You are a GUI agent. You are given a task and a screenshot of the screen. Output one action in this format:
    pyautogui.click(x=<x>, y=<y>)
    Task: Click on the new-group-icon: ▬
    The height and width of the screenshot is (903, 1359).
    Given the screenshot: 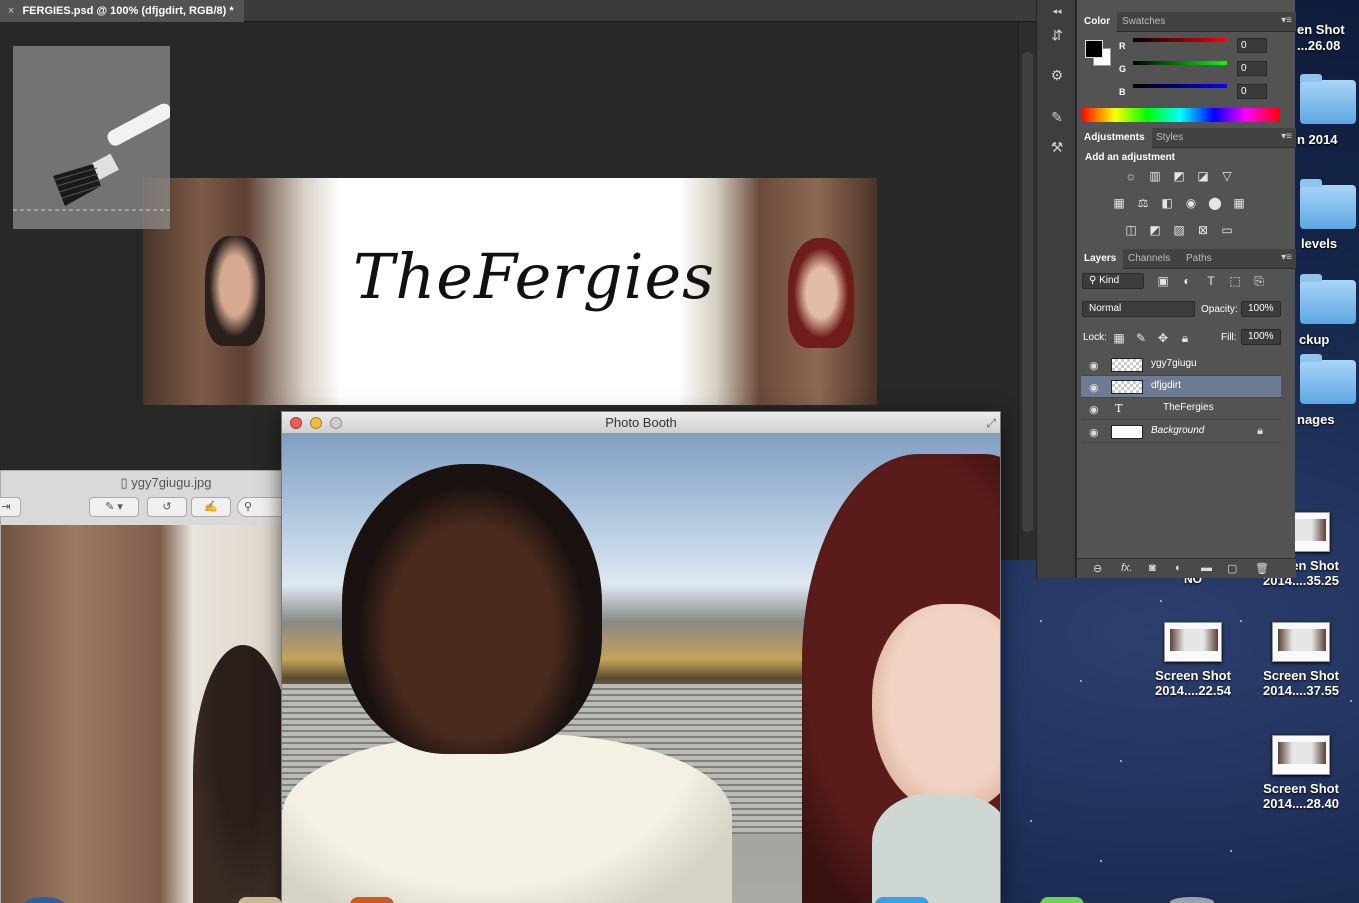 What is the action you would take?
    pyautogui.click(x=1206, y=568)
    